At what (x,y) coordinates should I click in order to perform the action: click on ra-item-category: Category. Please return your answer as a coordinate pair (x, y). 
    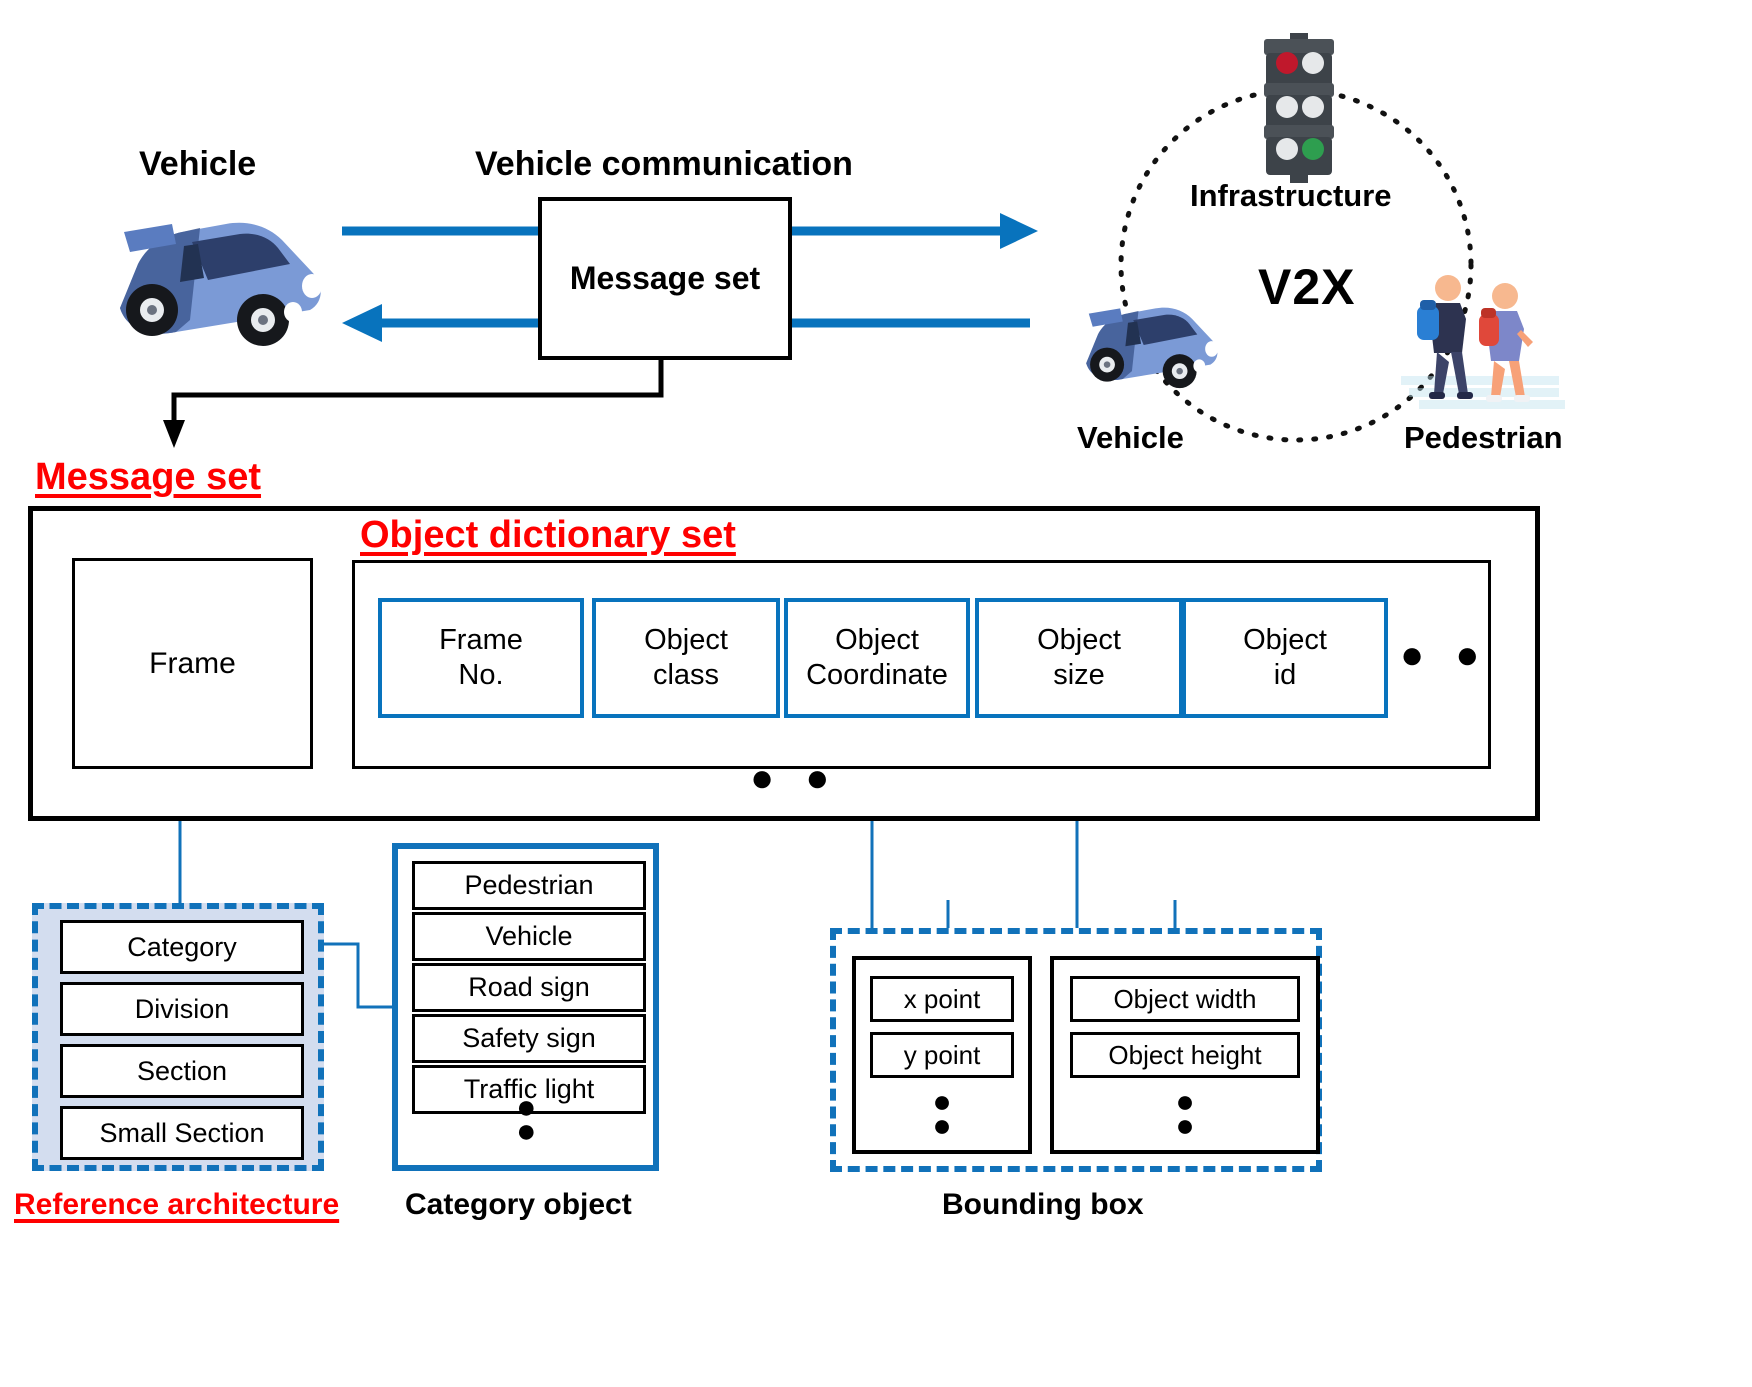
    Looking at the image, I should click on (182, 947).